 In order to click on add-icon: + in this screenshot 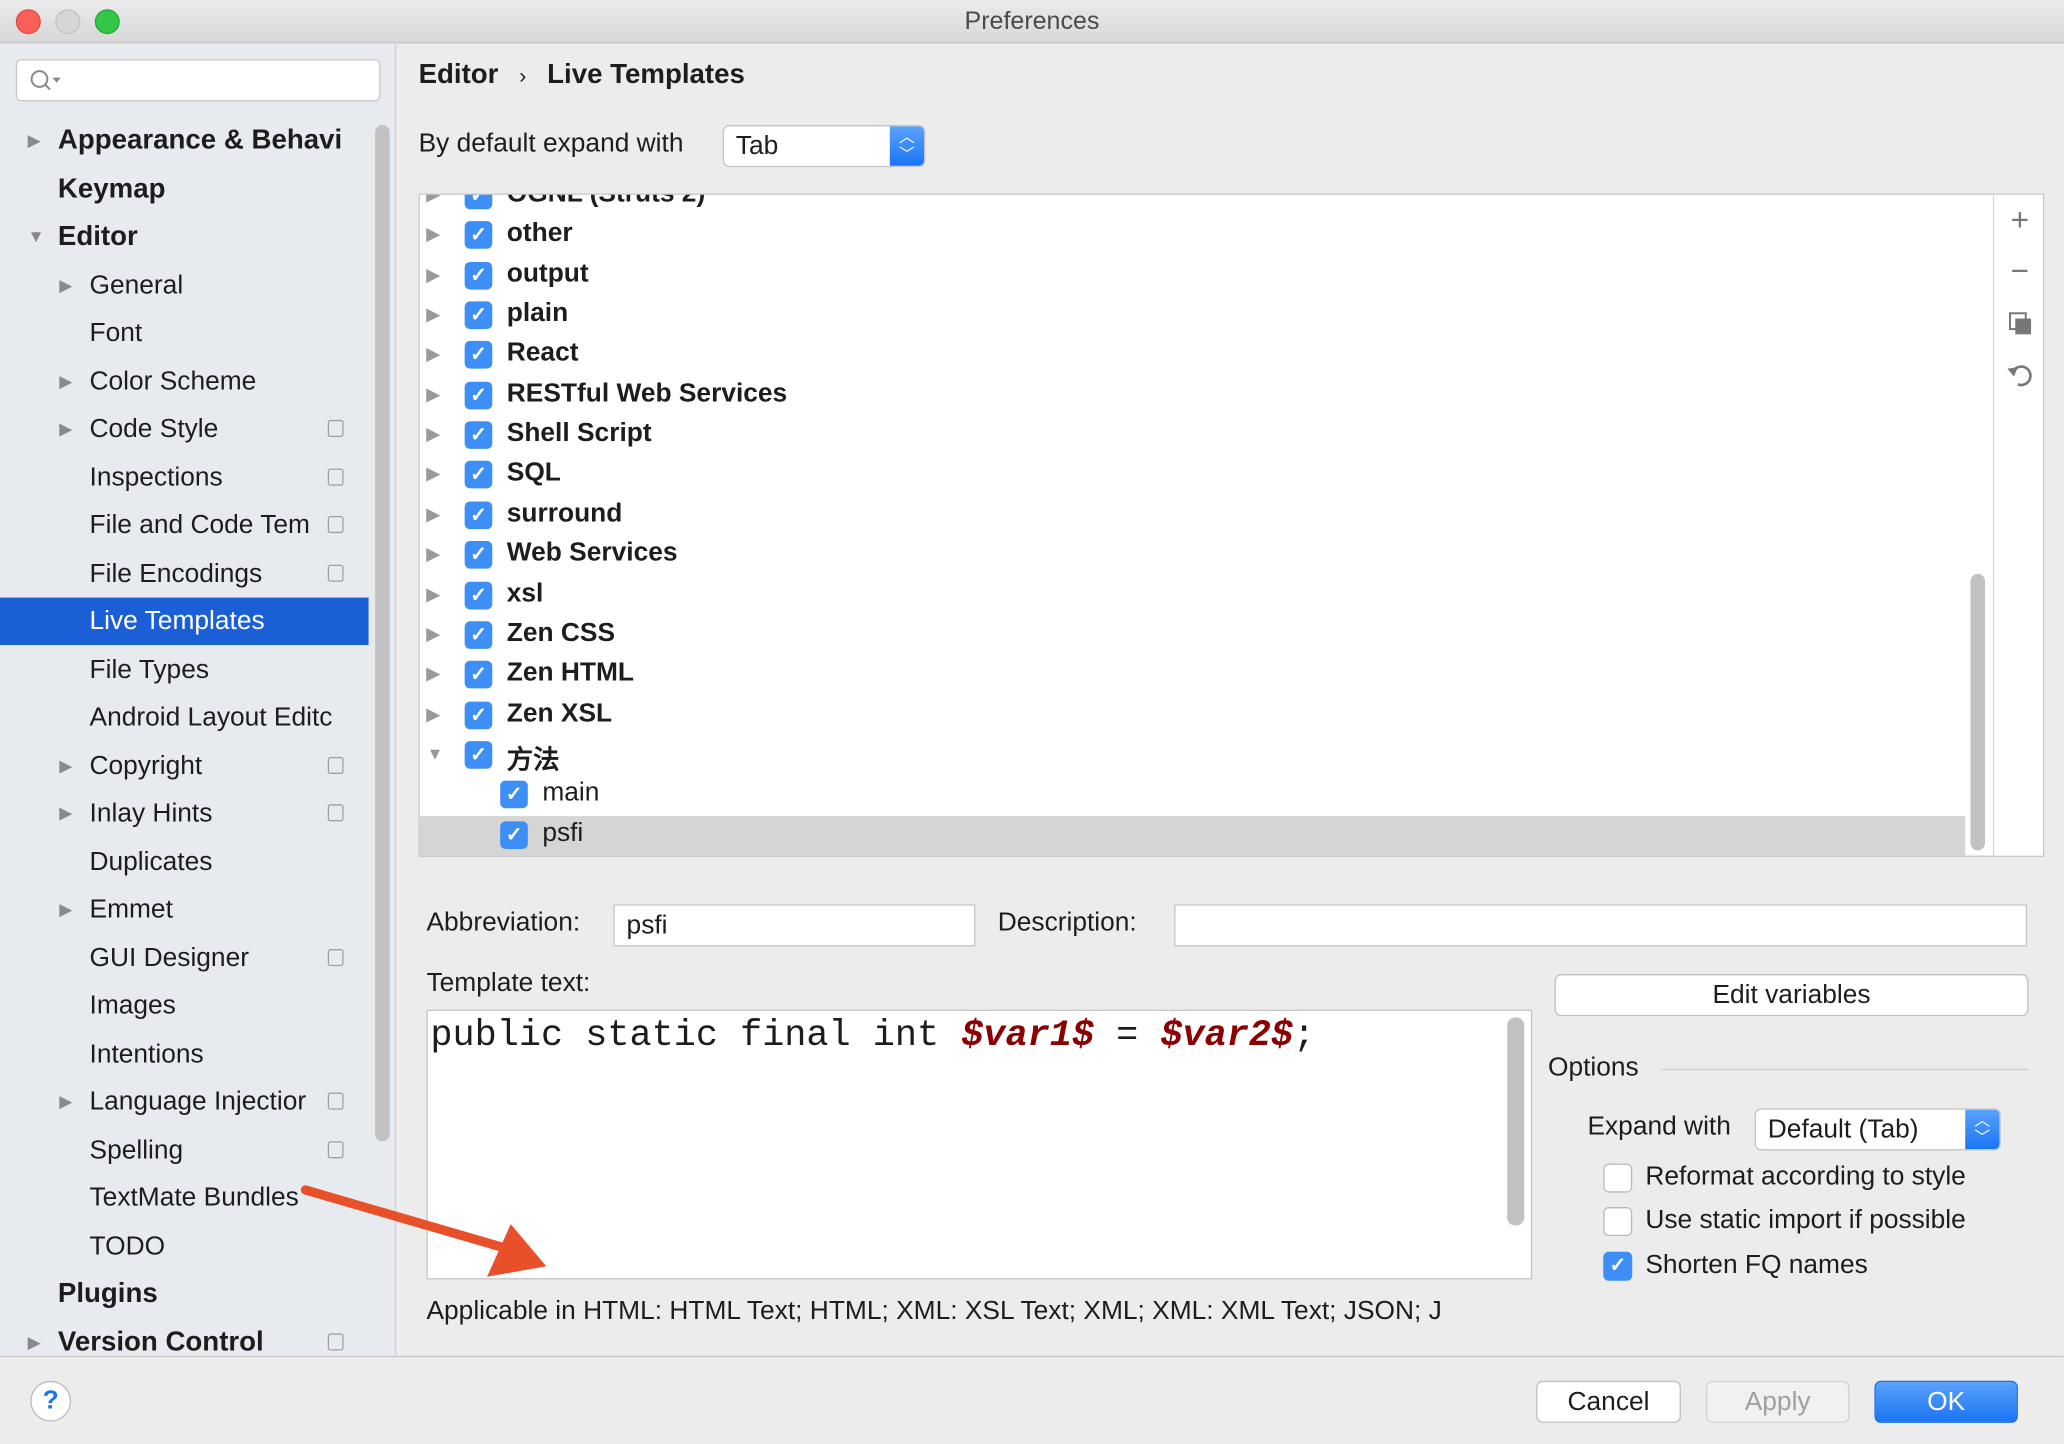, I will do `click(2018, 220)`.